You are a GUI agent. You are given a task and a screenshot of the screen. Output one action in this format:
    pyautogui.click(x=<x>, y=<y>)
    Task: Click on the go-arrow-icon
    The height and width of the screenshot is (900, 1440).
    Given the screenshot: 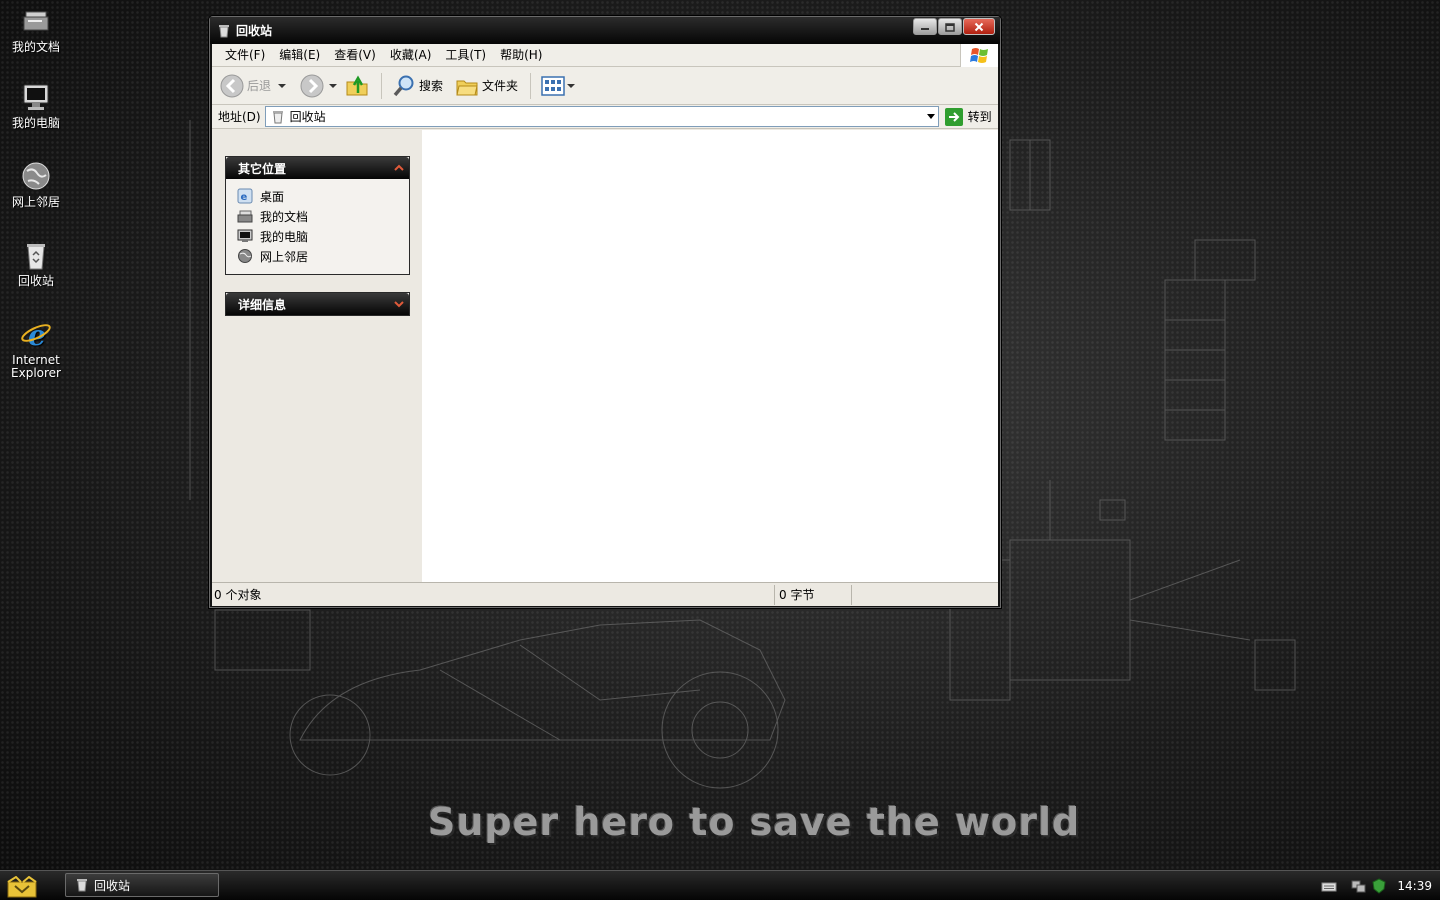 What is the action you would take?
    pyautogui.click(x=953, y=116)
    